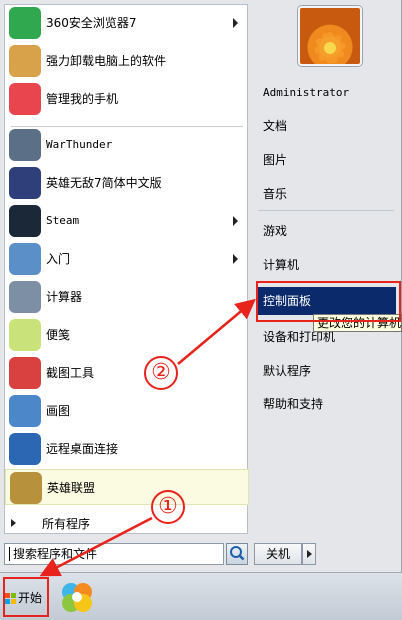  What do you see at coordinates (25, 297) in the screenshot?
I see `calculator-icon` at bounding box center [25, 297].